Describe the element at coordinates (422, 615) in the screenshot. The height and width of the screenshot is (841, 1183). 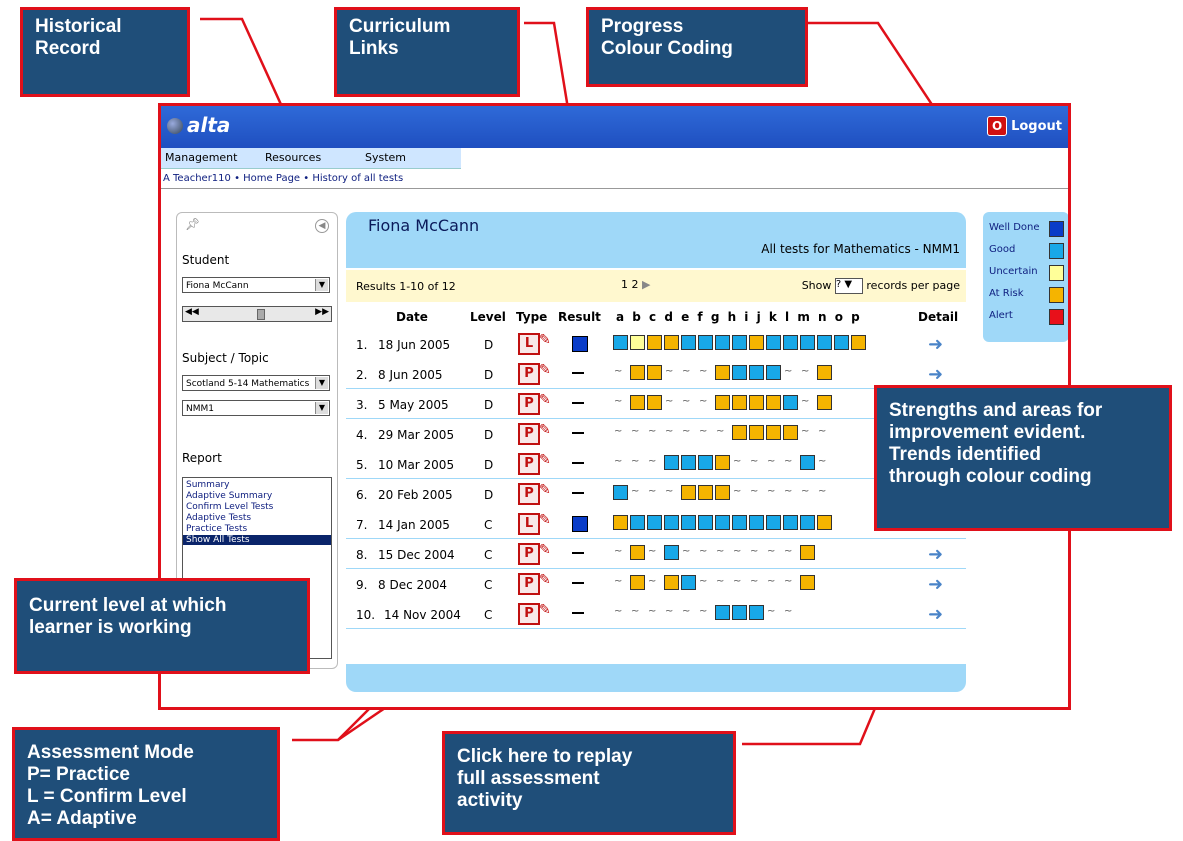
I see `row-date: 14 Nov 2004` at that location.